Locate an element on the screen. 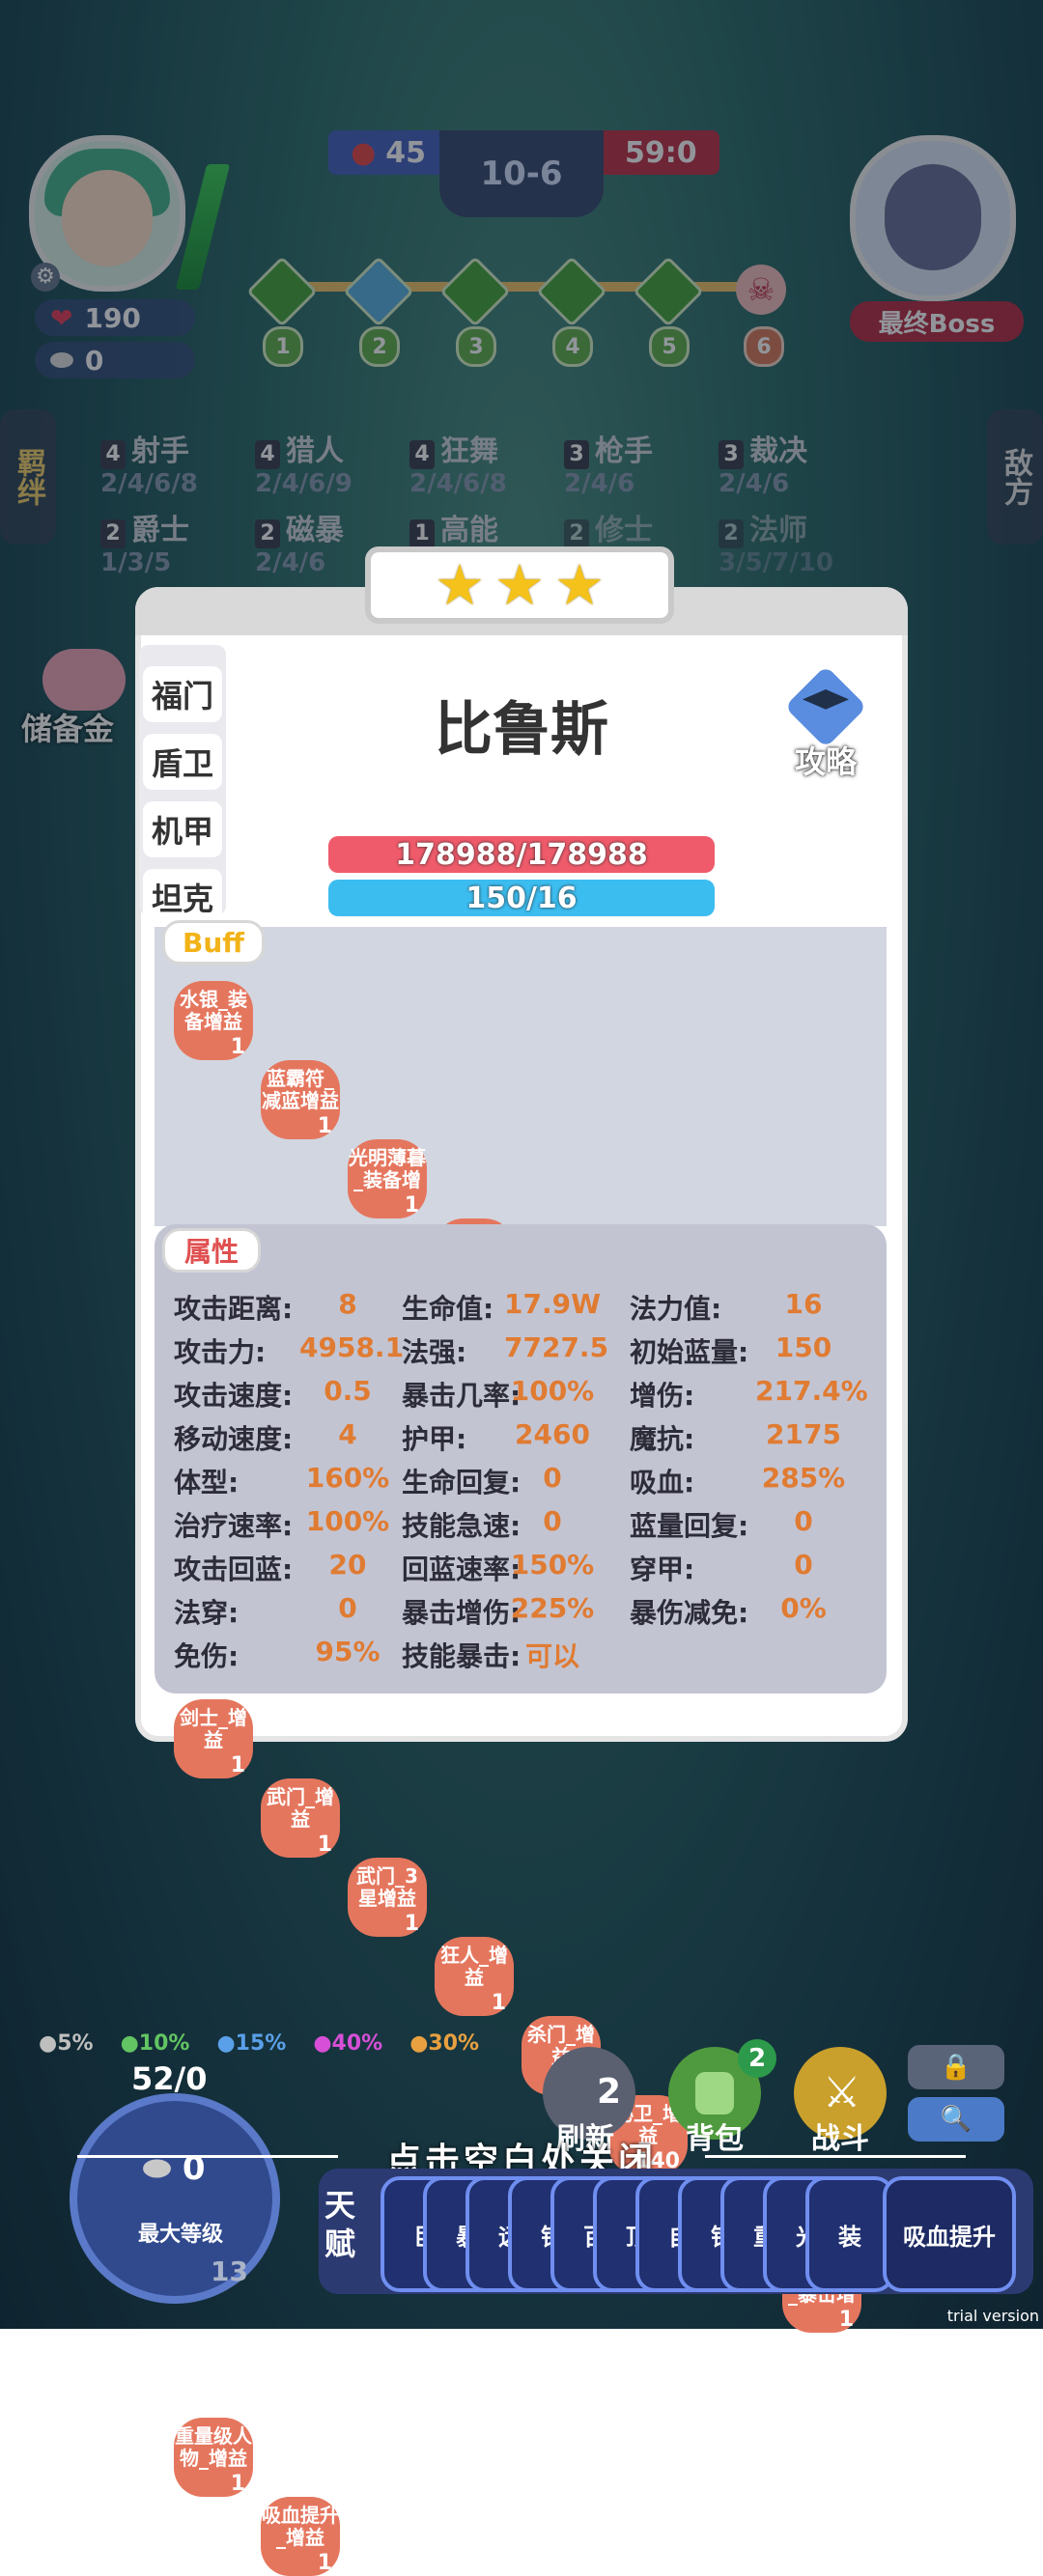 Image resolution: width=1043 pixels, height=2576 pixels. attribute-key: 护甲: is located at coordinates (435, 1439).